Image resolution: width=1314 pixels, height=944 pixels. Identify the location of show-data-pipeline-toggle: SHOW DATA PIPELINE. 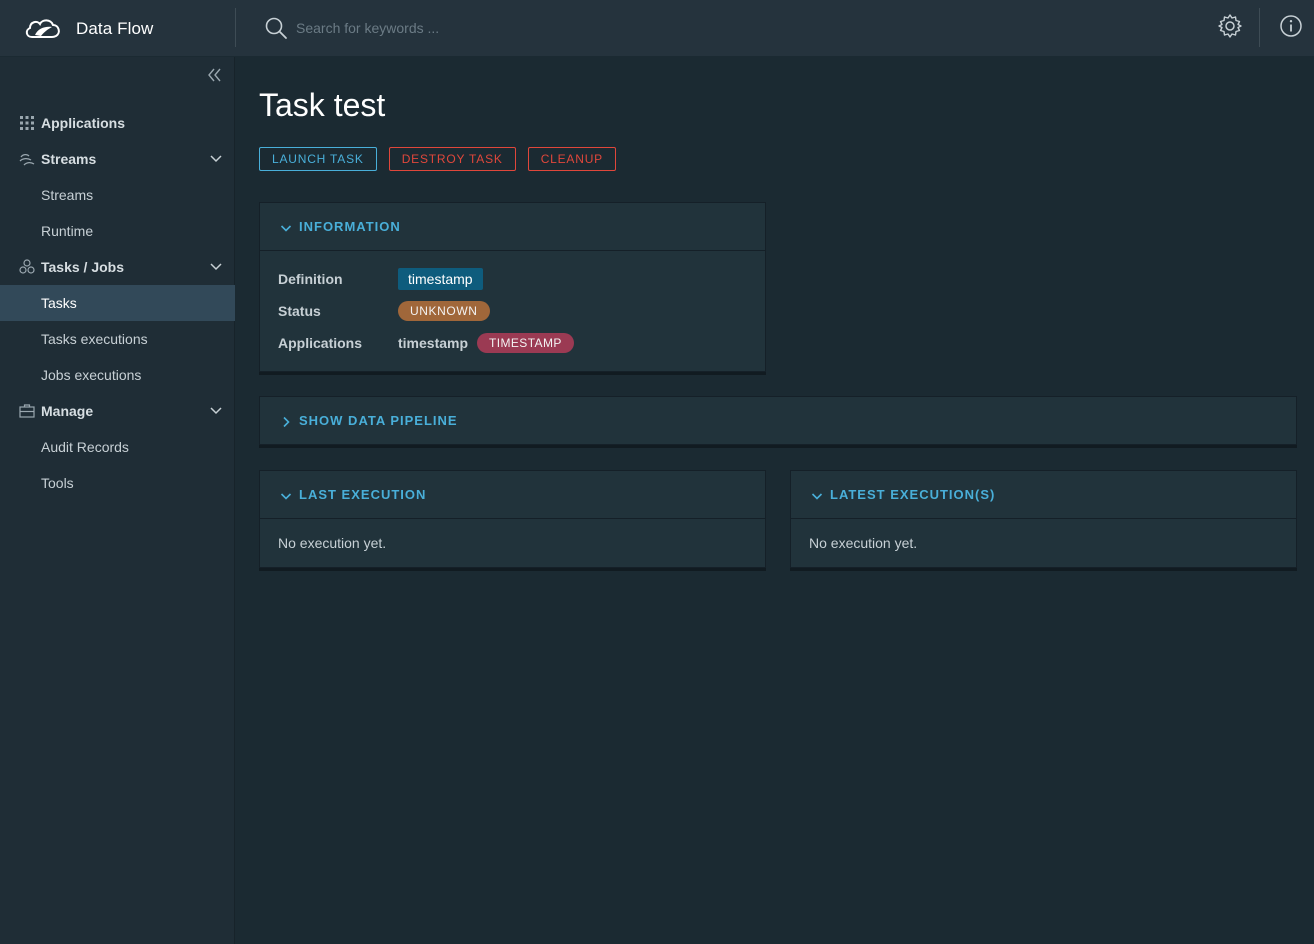
(778, 420).